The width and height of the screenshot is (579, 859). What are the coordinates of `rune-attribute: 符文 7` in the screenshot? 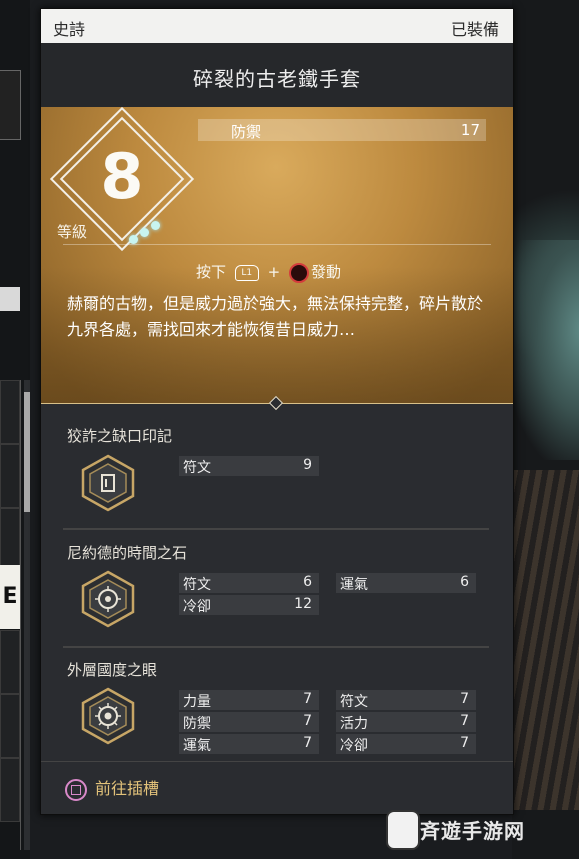 It's located at (406, 700).